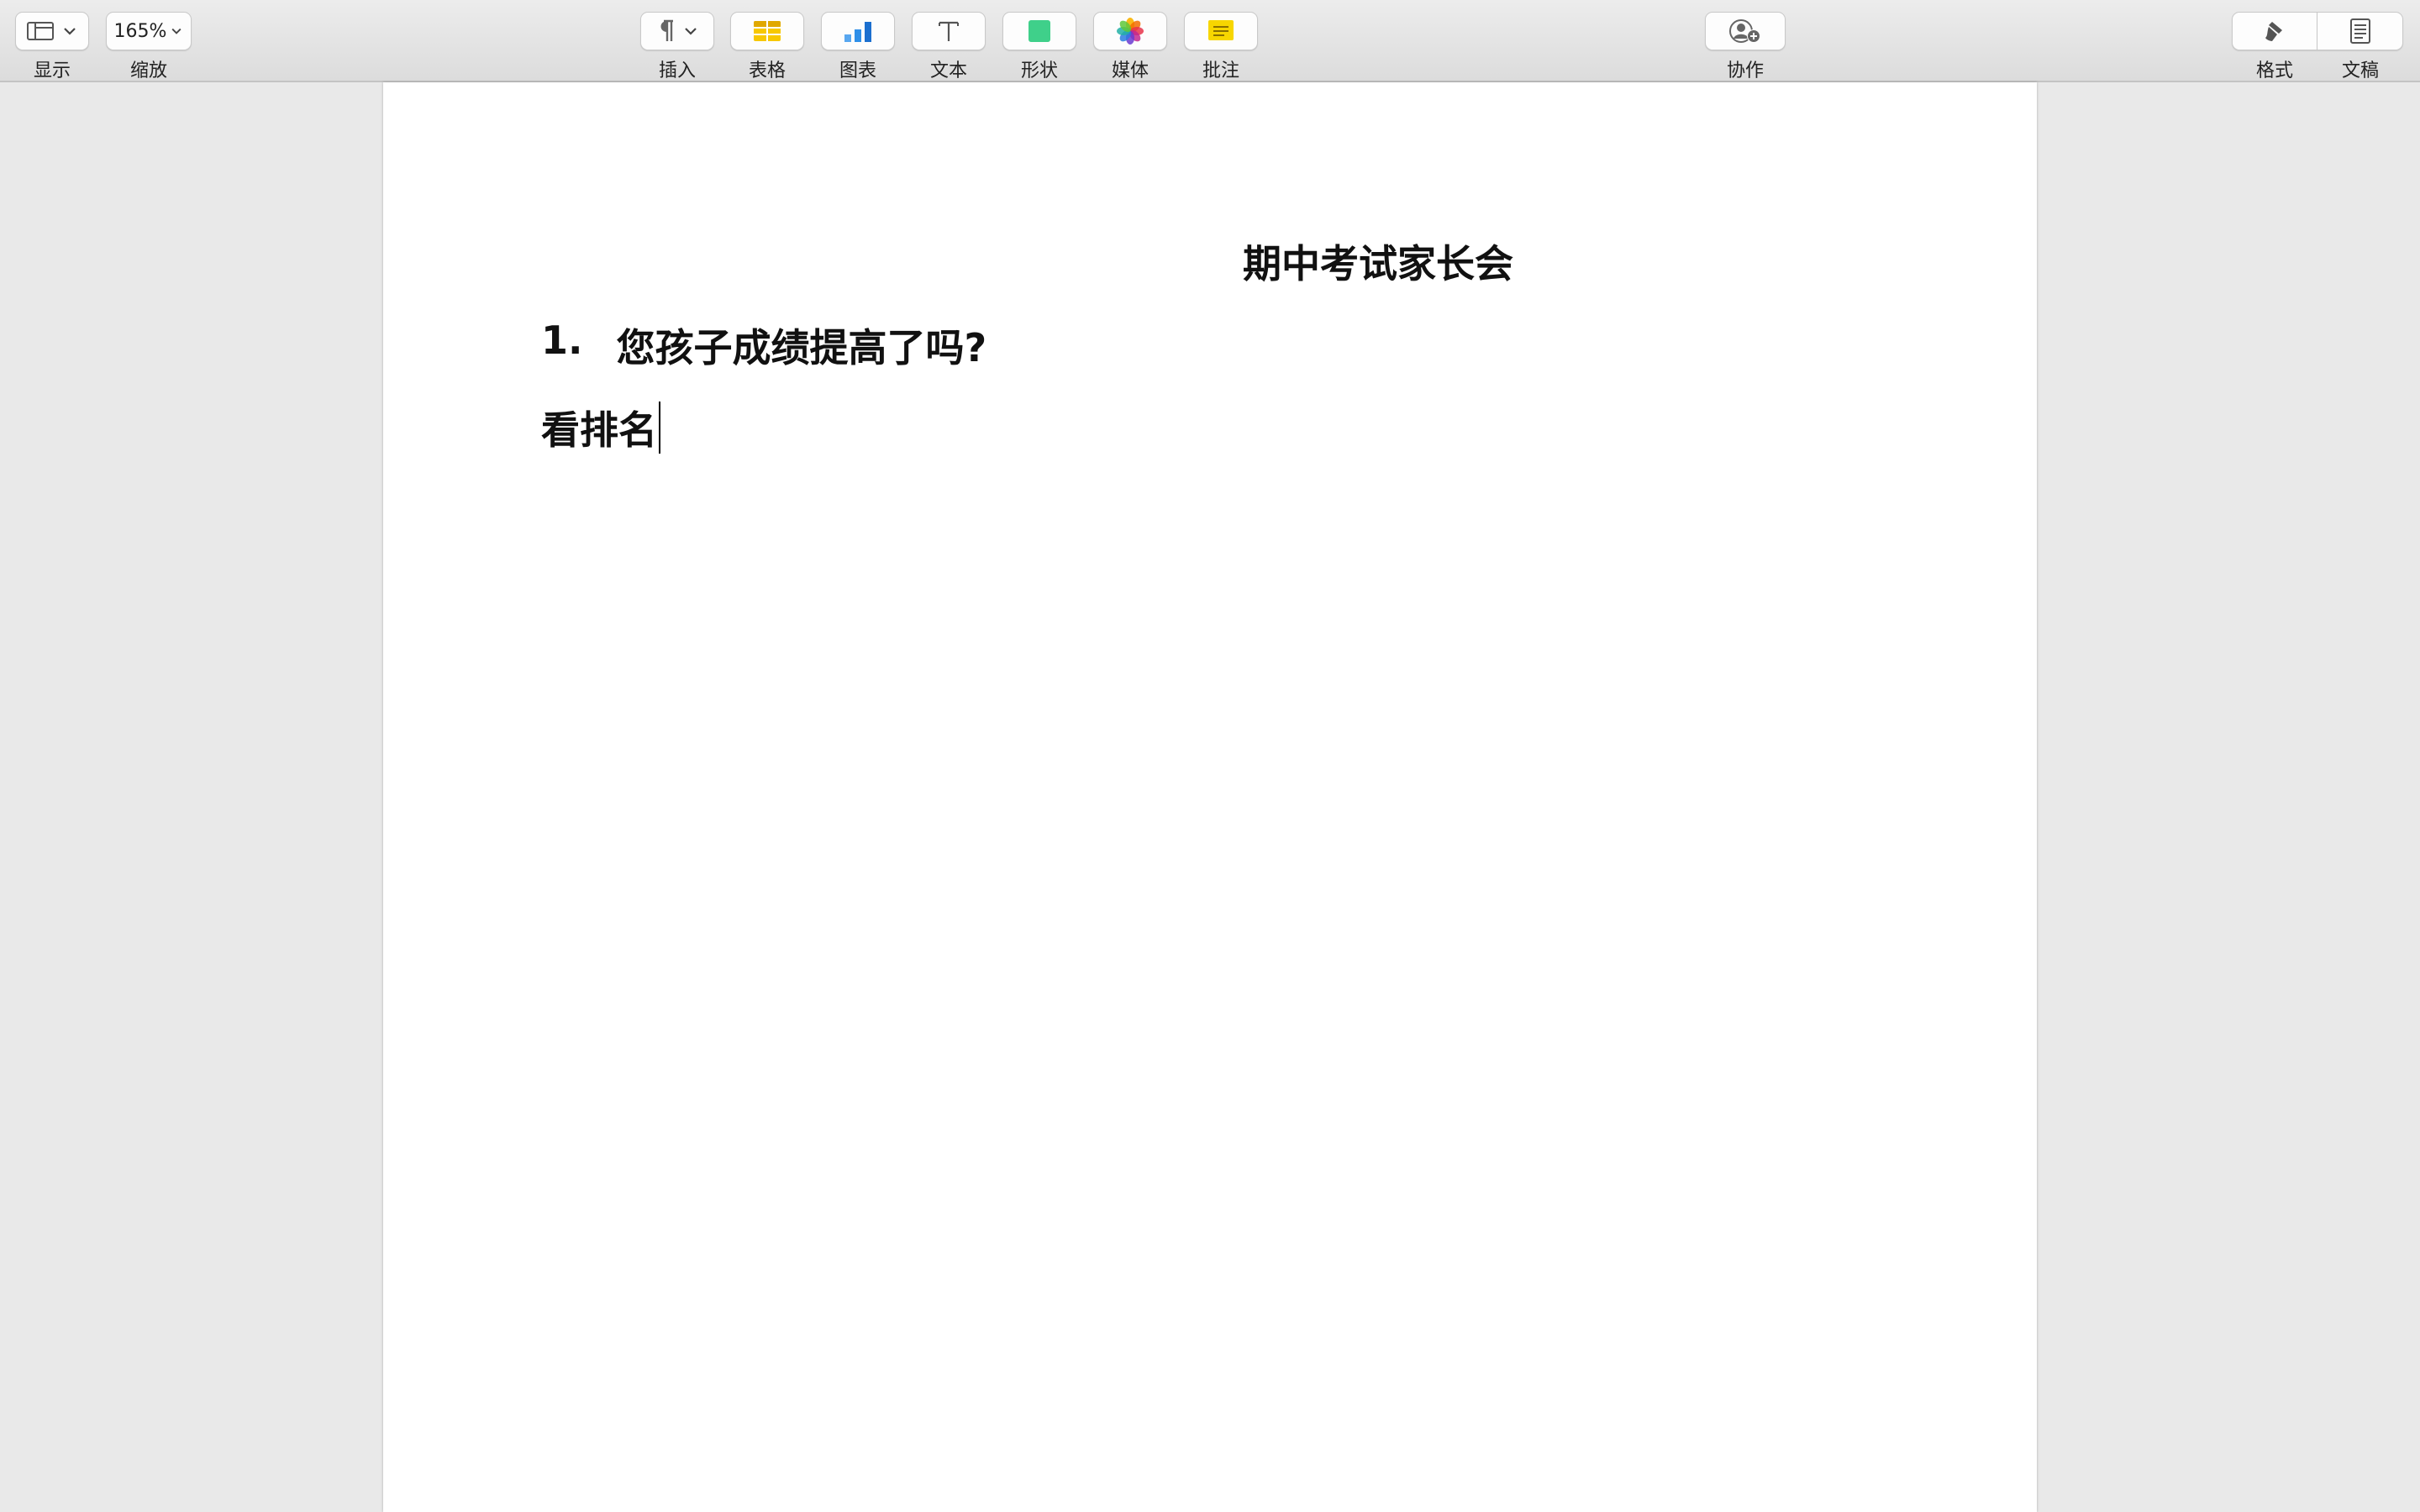 The image size is (2420, 1512). What do you see at coordinates (140, 31) in the screenshot?
I see `zoom-value: 165%` at bounding box center [140, 31].